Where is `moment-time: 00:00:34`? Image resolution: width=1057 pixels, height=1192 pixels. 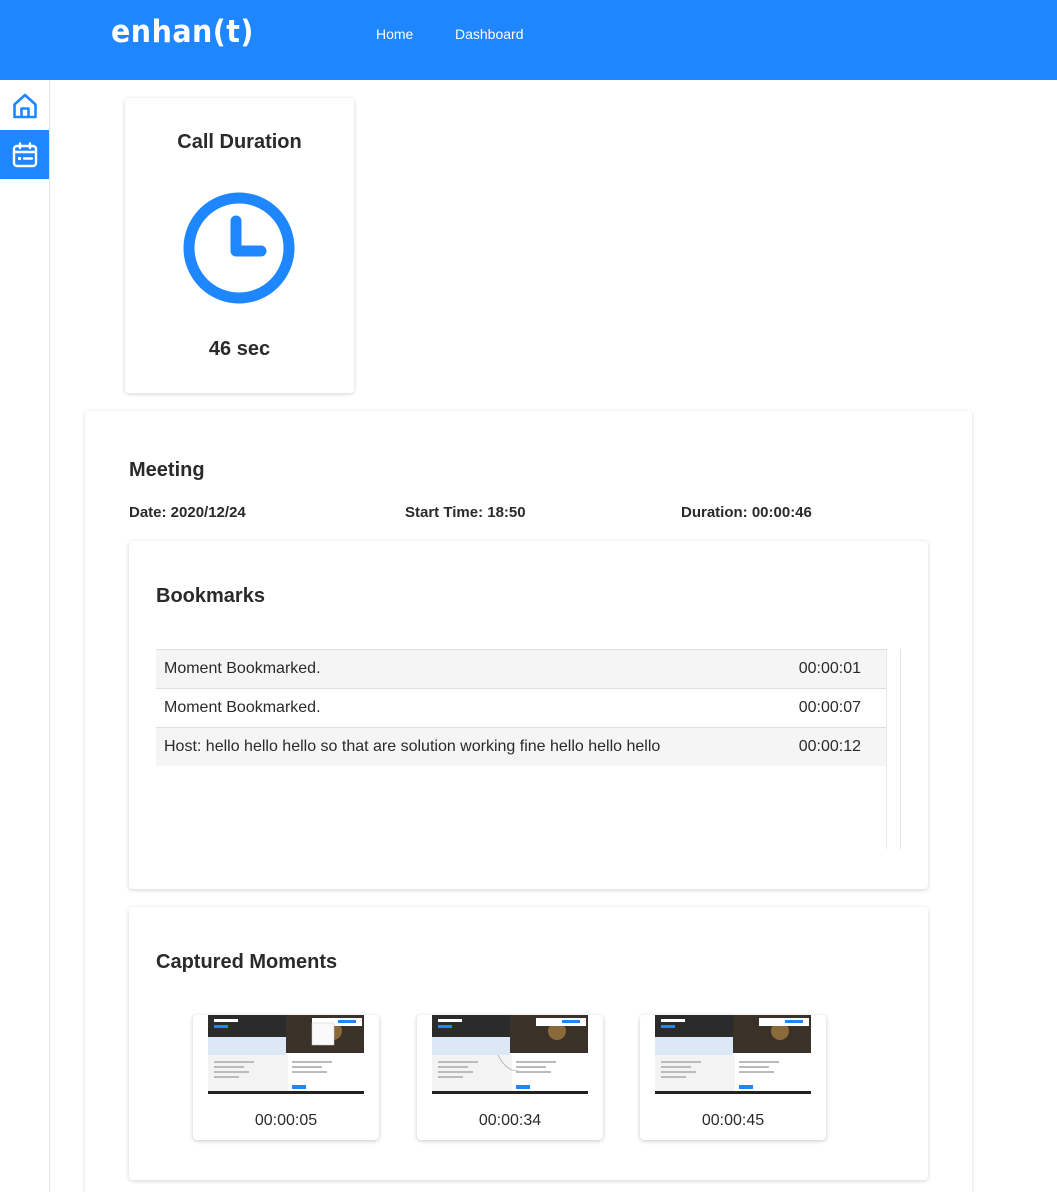 moment-time: 00:00:34 is located at coordinates (510, 1120).